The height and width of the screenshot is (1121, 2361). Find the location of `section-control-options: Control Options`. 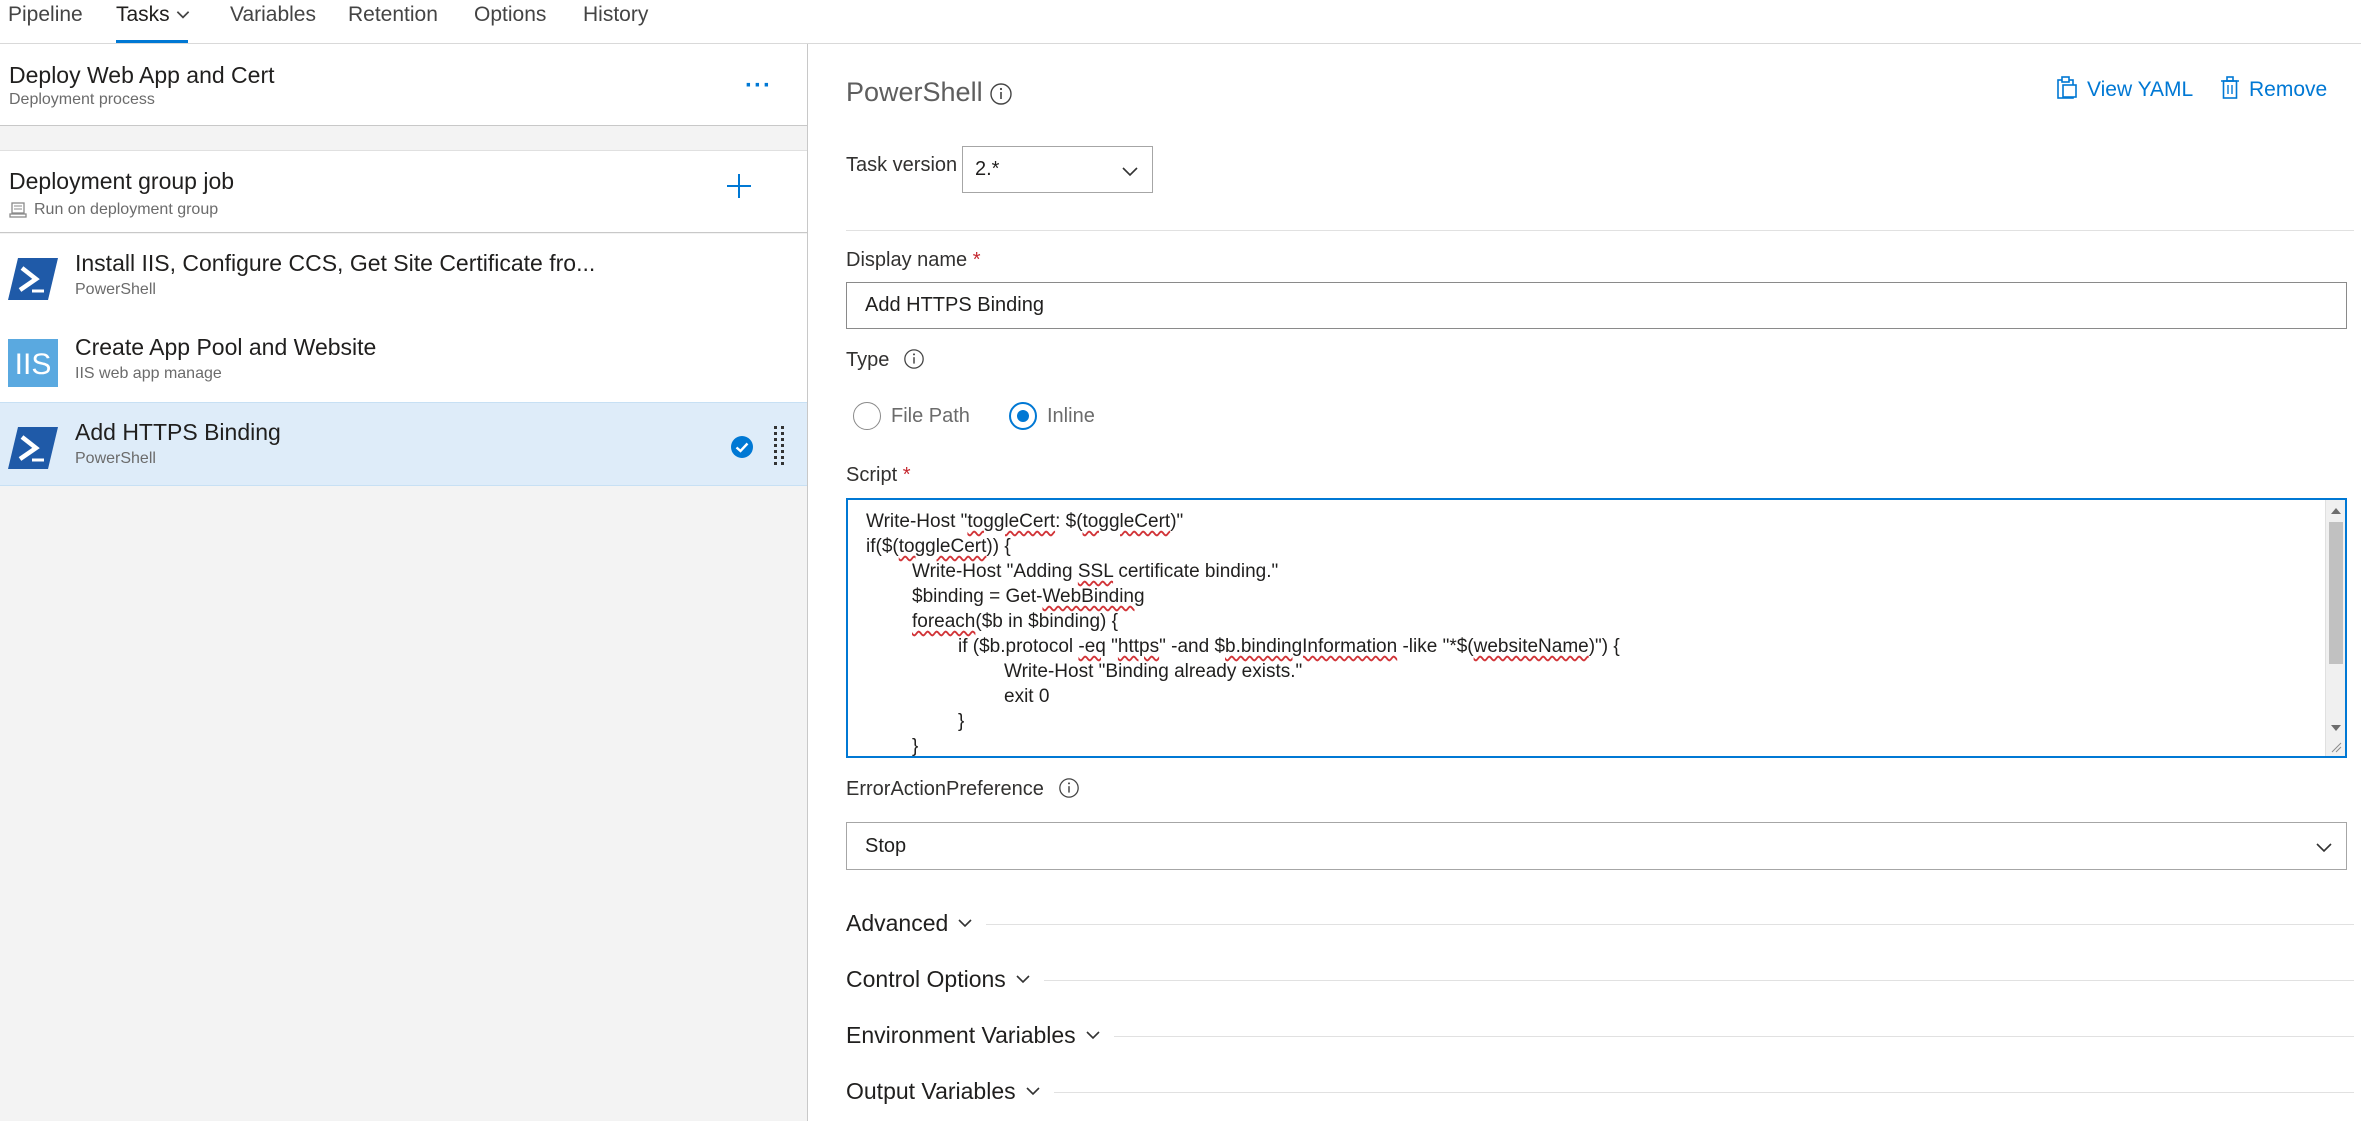

section-control-options: Control Options is located at coordinates (1600, 981).